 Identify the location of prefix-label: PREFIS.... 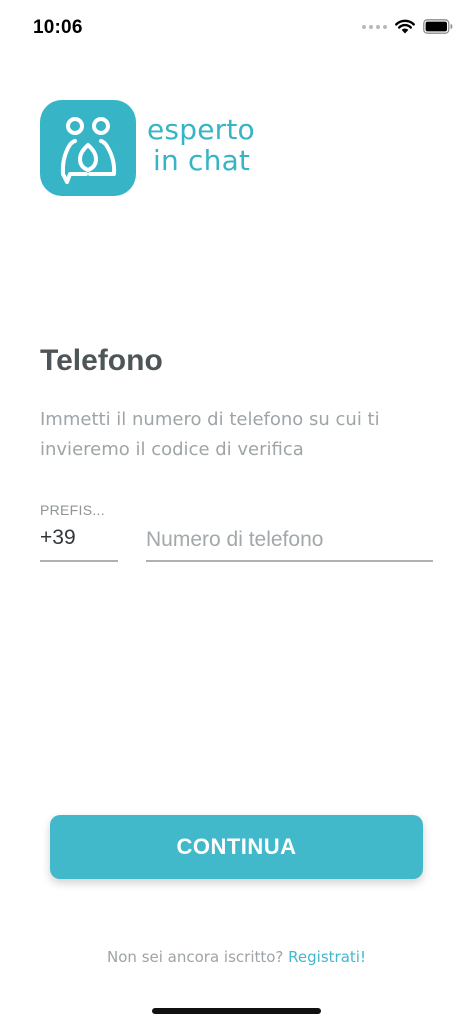
(72, 510).